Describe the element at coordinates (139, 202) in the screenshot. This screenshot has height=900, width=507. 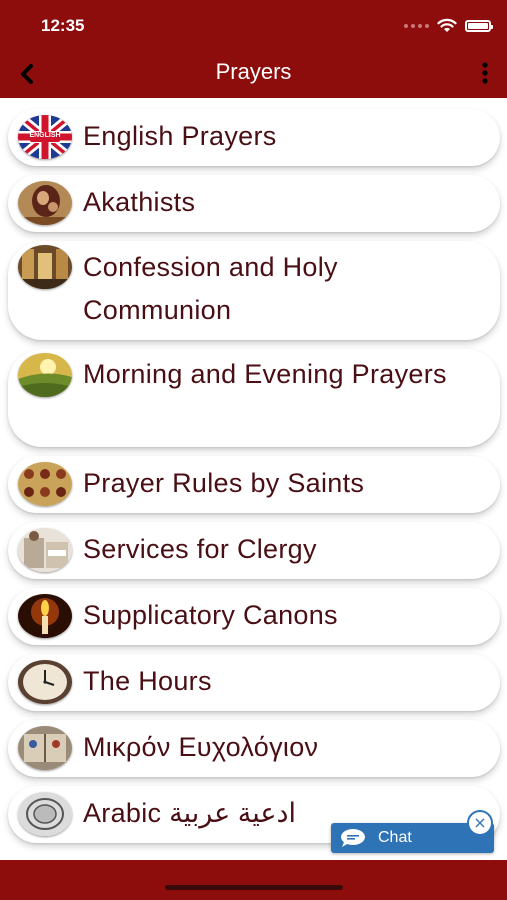
I see `list-item-label: Akathists` at that location.